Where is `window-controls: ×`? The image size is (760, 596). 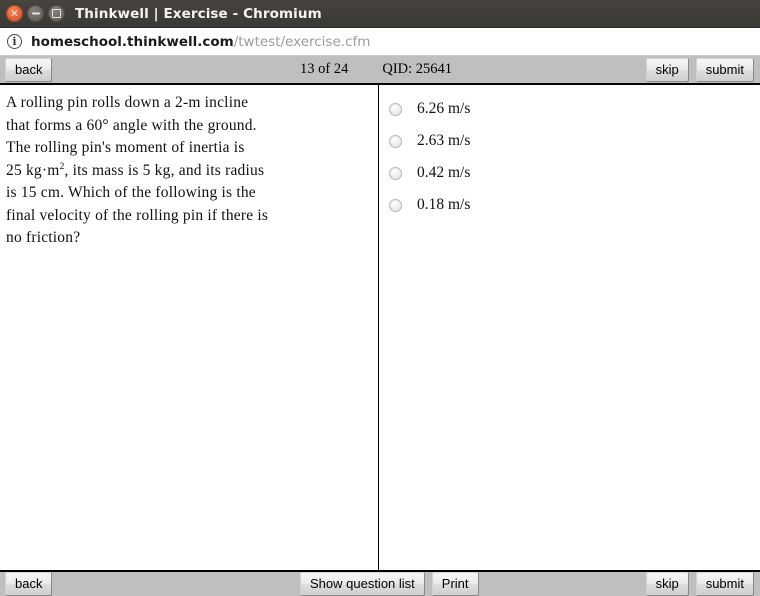 window-controls: × is located at coordinates (35, 13).